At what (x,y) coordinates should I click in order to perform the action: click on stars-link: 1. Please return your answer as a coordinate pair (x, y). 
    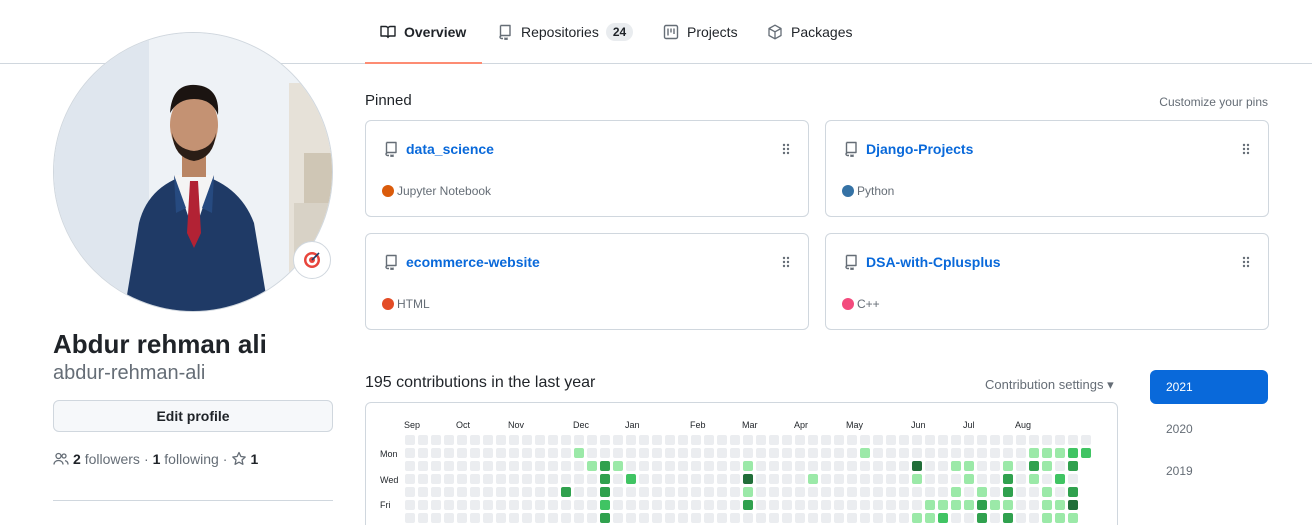
    Looking at the image, I should click on (244, 459).